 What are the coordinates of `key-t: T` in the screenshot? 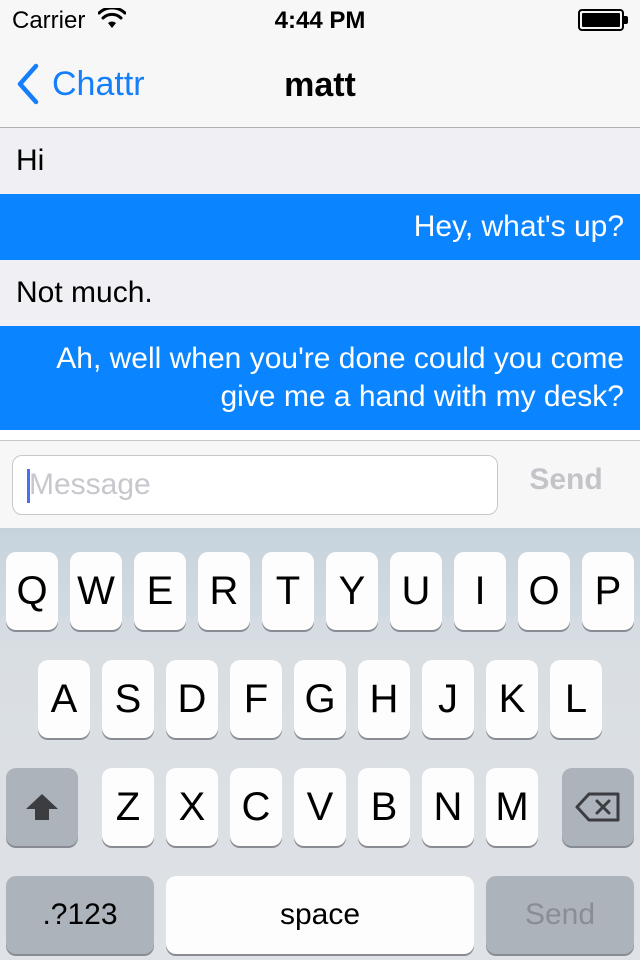 It's located at (288, 591).